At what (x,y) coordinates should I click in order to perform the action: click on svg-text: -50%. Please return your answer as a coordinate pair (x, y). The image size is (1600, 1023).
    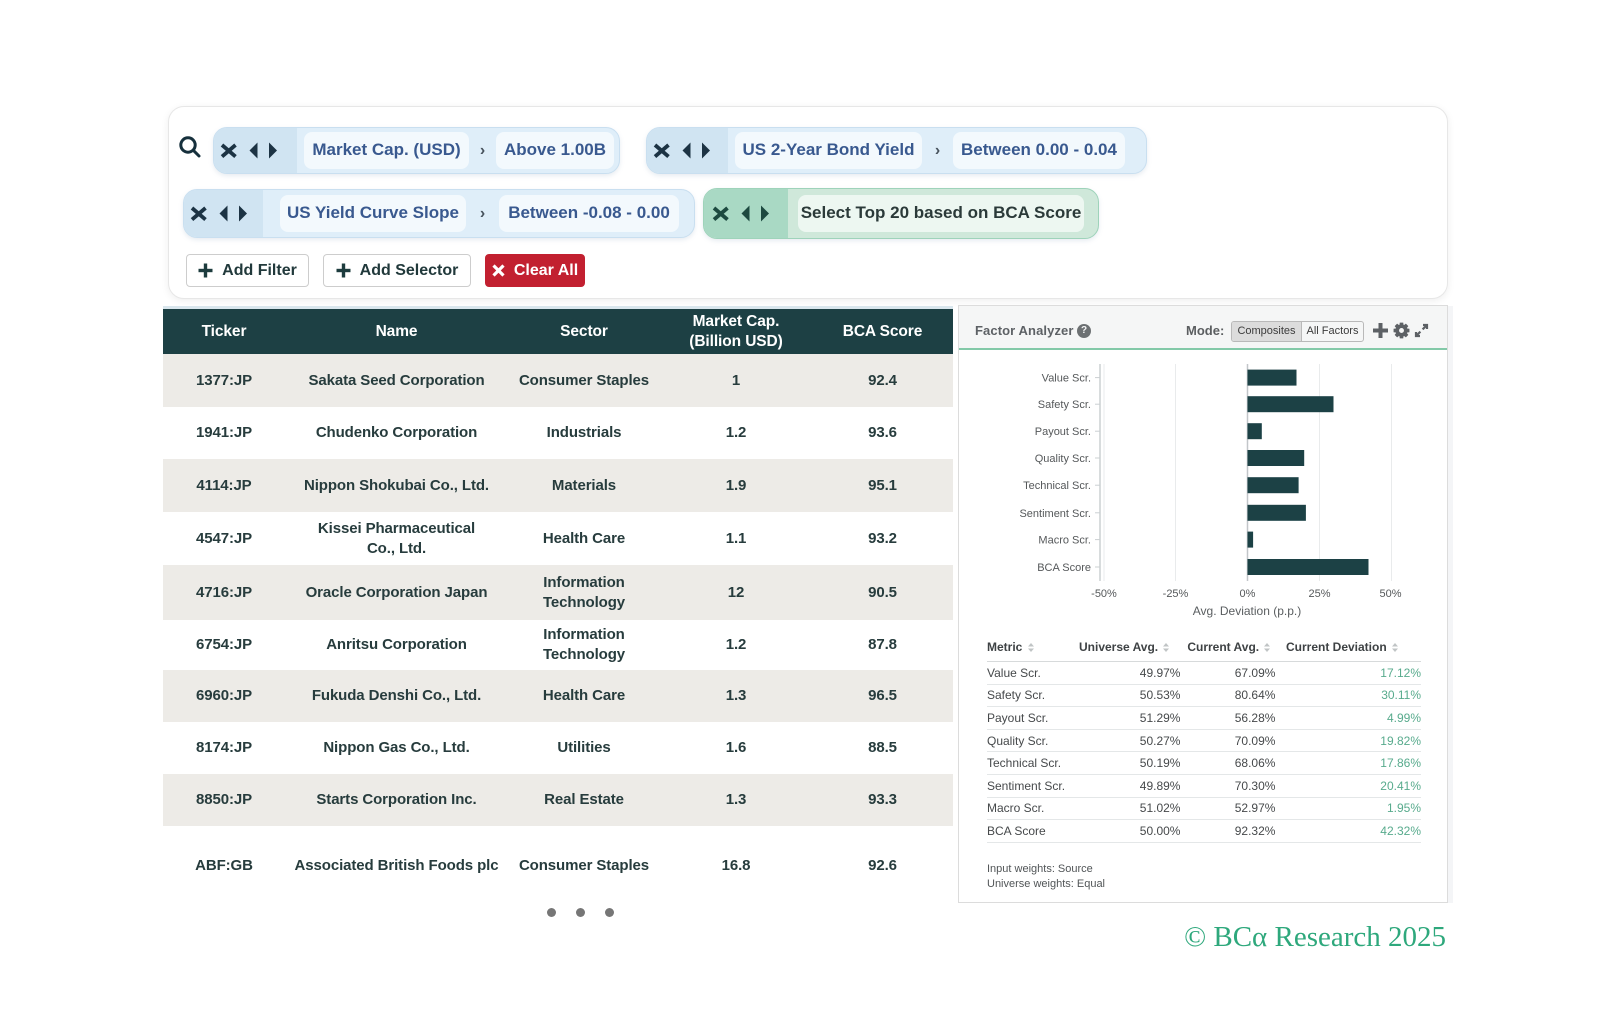
    Looking at the image, I should click on (1104, 594).